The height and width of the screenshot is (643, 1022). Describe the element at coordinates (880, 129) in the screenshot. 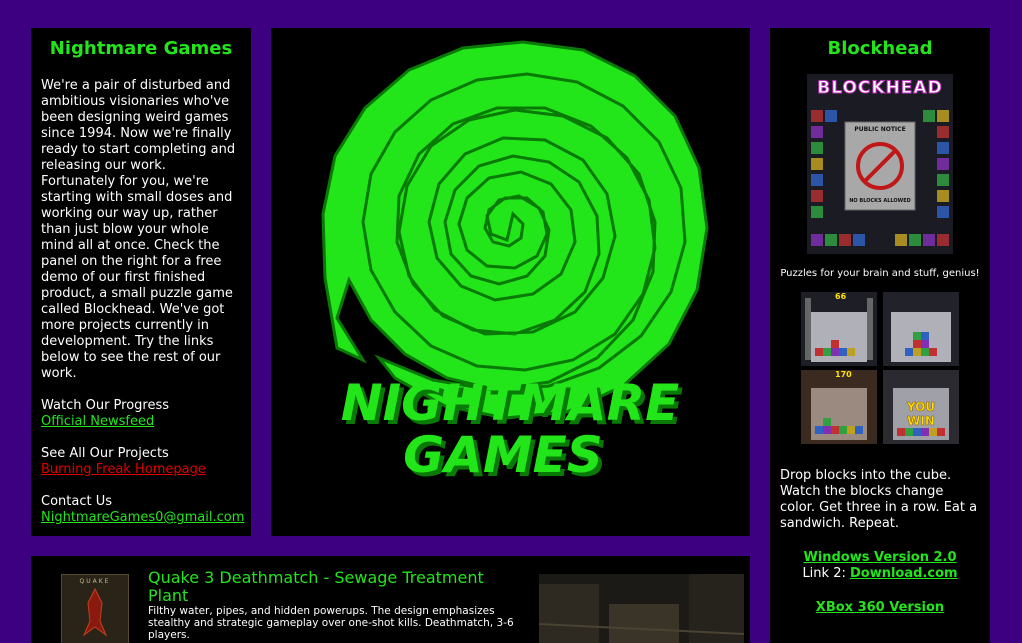

I see `public-notice-title: PUBLIC NOTICE` at that location.